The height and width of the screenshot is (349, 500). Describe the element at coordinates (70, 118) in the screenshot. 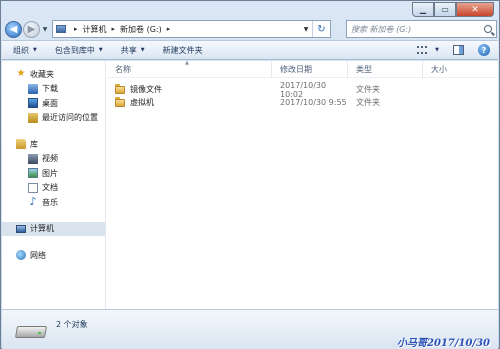

I see `nav-label: 最近访问的位置` at that location.